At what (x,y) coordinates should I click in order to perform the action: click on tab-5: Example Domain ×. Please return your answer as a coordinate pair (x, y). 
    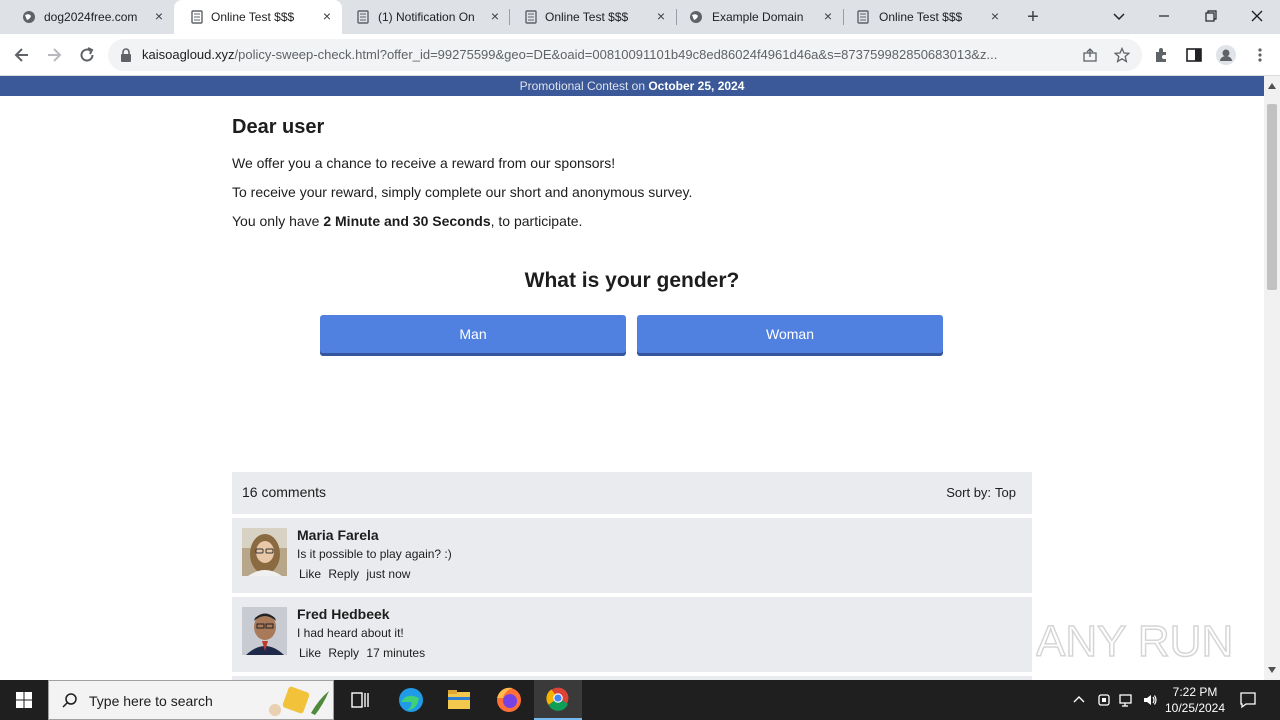
    Looking at the image, I should click on (760, 17).